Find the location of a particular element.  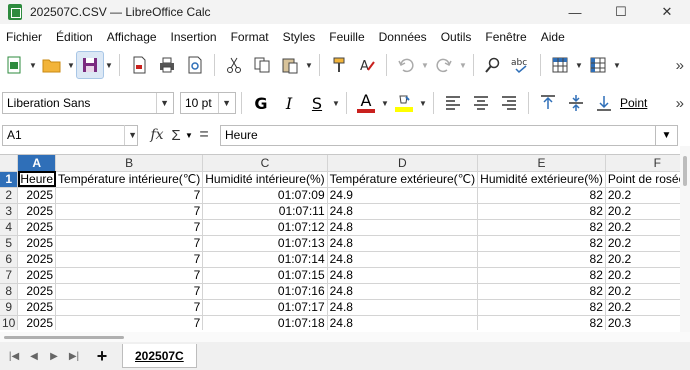

cell: Humidité extérieure(%) is located at coordinates (541, 179).